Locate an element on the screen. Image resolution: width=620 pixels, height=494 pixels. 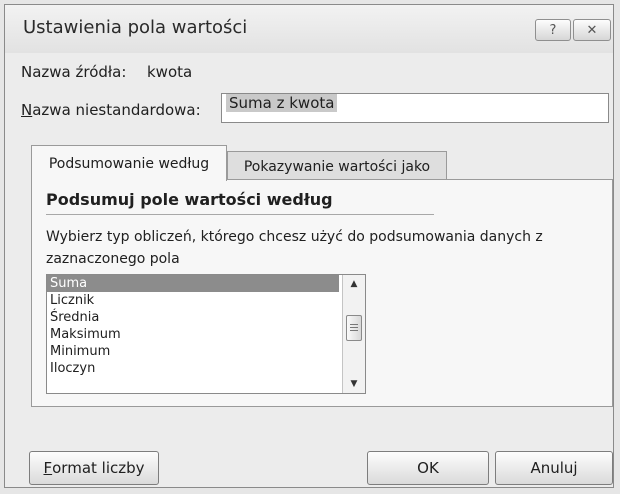
tab-show-values-as: Pokazywanie wartości jako is located at coordinates (337, 166).